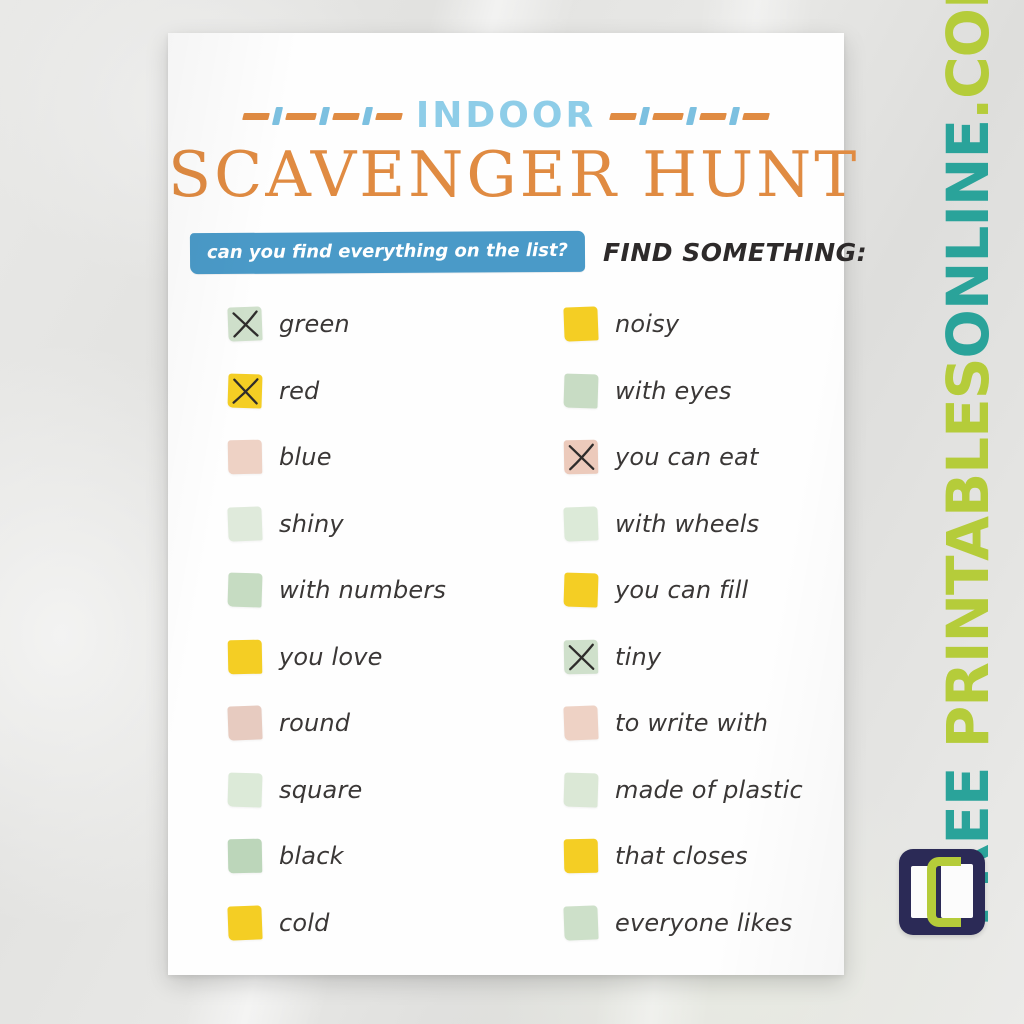  Describe the element at coordinates (315, 723) in the screenshot. I see `checklist-item-label: round` at that location.